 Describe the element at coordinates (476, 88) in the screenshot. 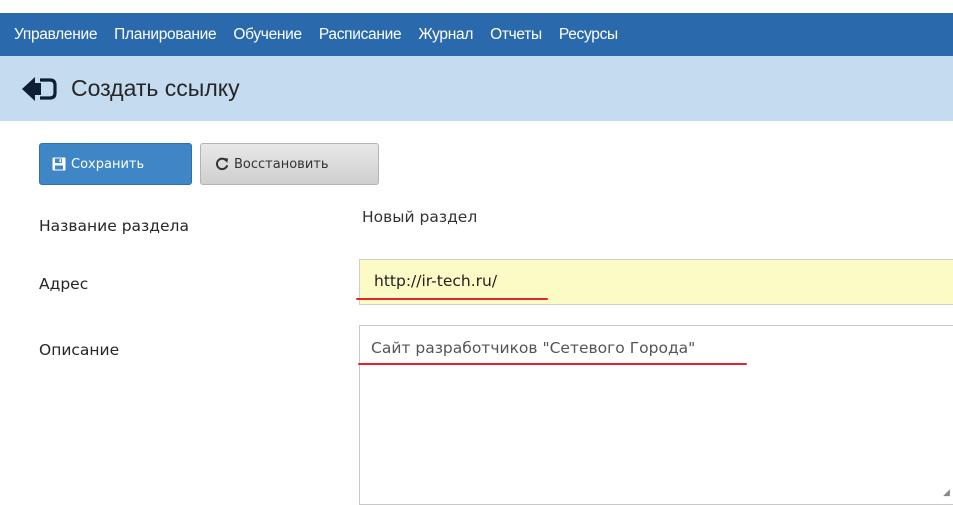

I see `page-header: Создать ссылку` at that location.